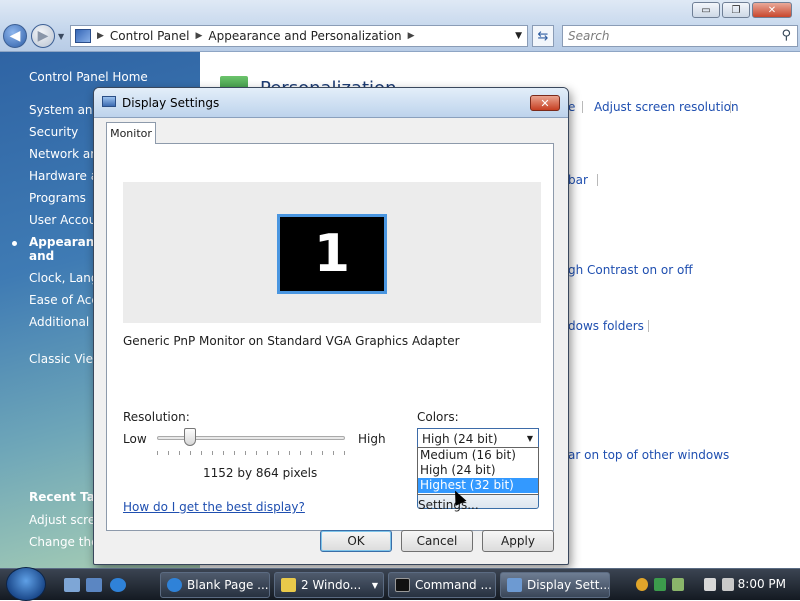  What do you see at coordinates (642, 584) in the screenshot?
I see `security-alert-icon` at bounding box center [642, 584].